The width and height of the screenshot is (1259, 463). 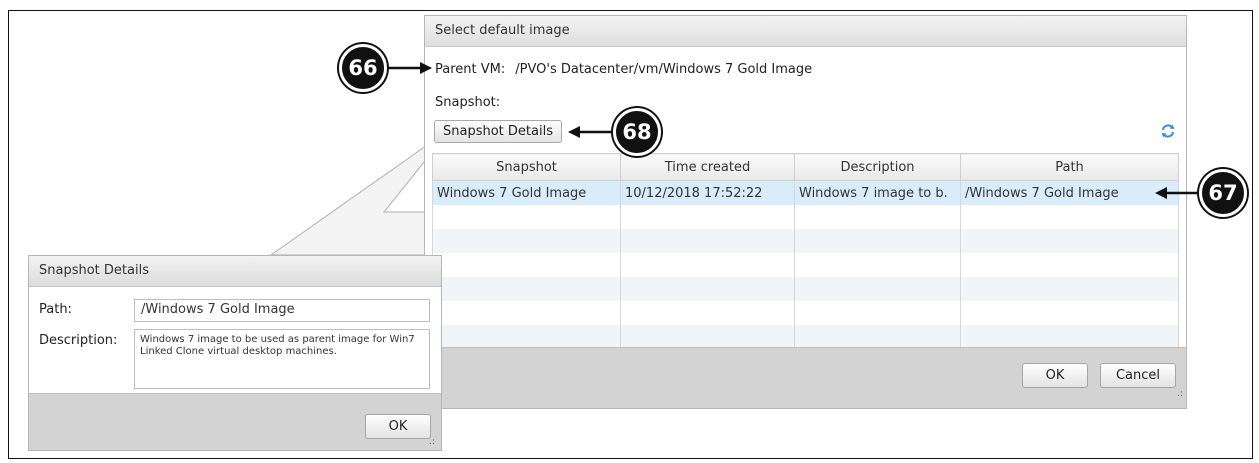 I want to click on callout-66: 66, so click(x=363, y=68).